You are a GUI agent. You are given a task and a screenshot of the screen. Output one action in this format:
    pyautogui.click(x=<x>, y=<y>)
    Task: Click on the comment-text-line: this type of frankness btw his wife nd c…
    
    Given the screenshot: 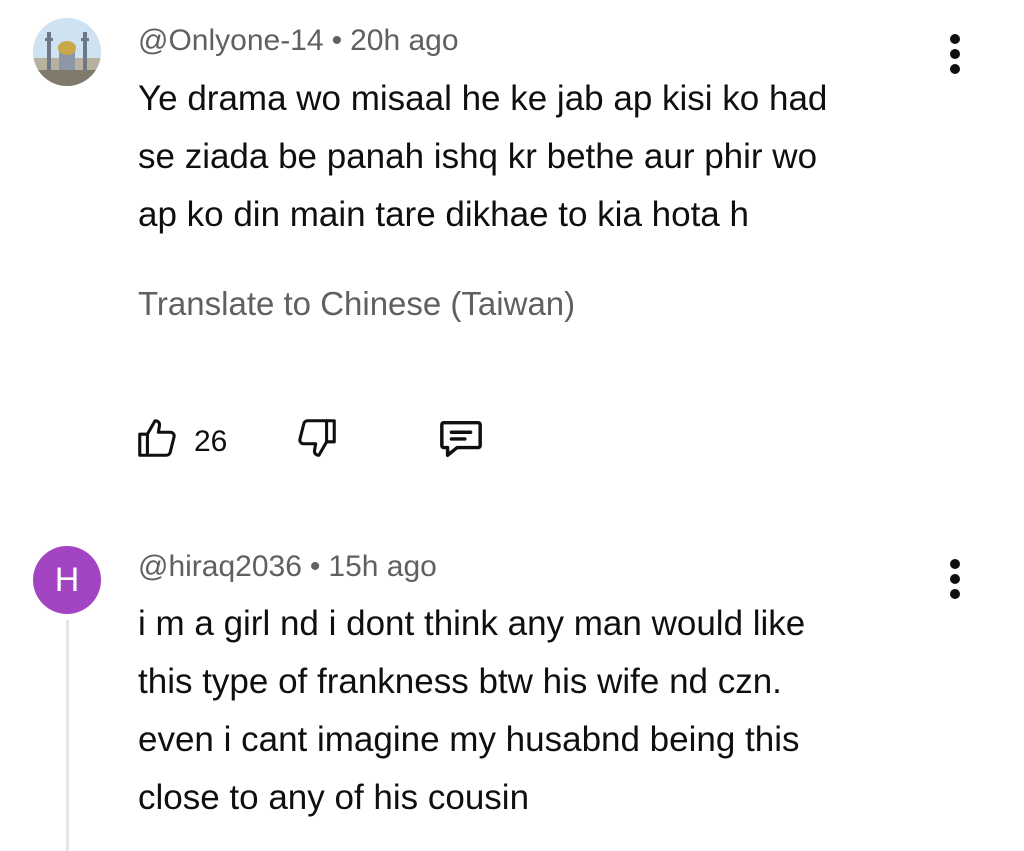 What is the action you would take?
    pyautogui.click(x=460, y=681)
    